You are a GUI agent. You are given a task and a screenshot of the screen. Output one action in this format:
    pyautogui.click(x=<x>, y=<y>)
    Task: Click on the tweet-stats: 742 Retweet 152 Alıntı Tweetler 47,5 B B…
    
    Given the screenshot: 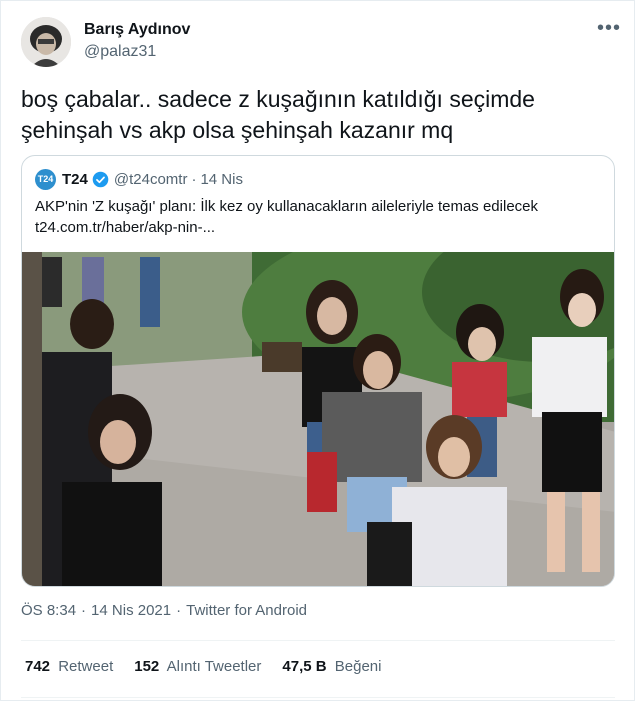 What is the action you would take?
    pyautogui.click(x=213, y=666)
    